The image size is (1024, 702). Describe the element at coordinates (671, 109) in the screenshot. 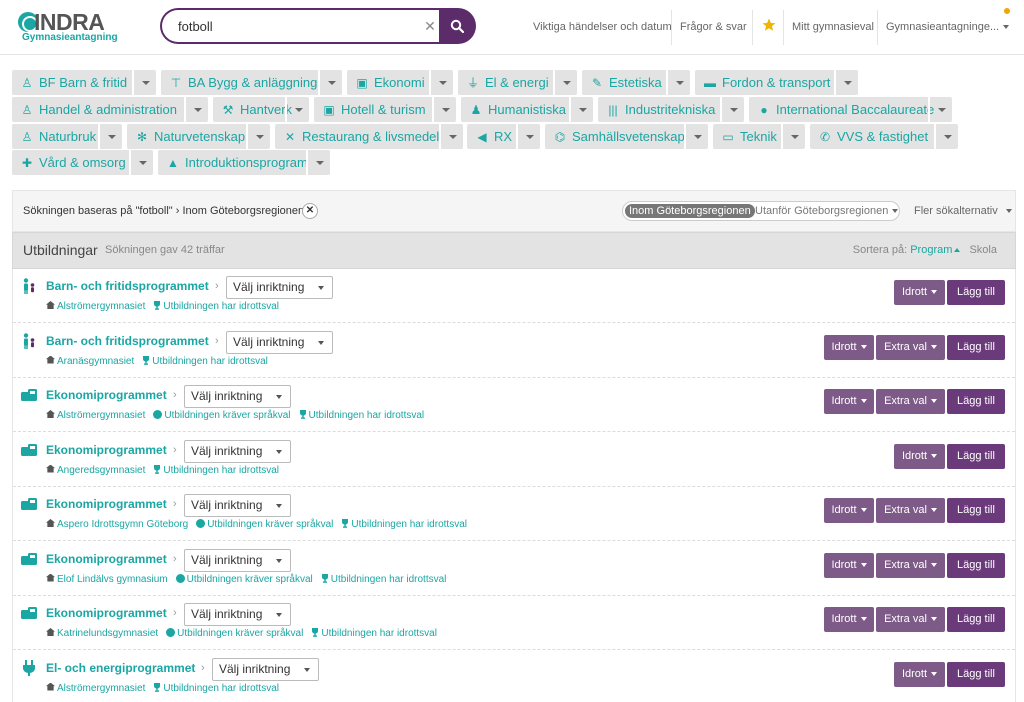

I see `category-pill: ||| Industritekniska` at that location.